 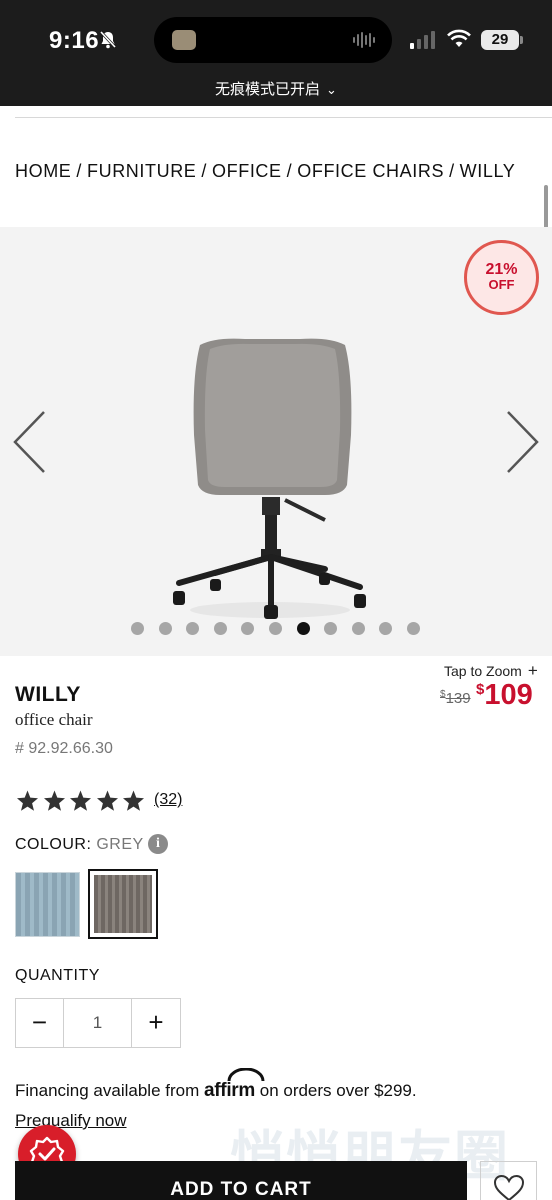 What do you see at coordinates (43, 171) in the screenshot?
I see `breadcrumb-home: HOME` at bounding box center [43, 171].